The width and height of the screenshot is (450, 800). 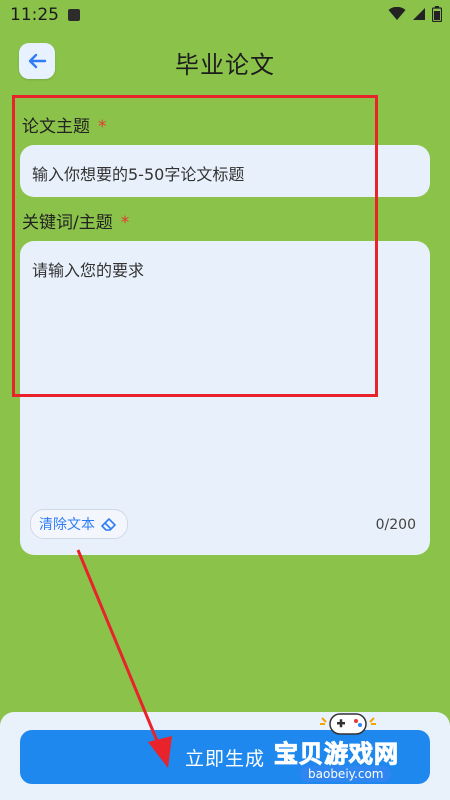 I want to click on generate-label: 立即生成, so click(x=224, y=758).